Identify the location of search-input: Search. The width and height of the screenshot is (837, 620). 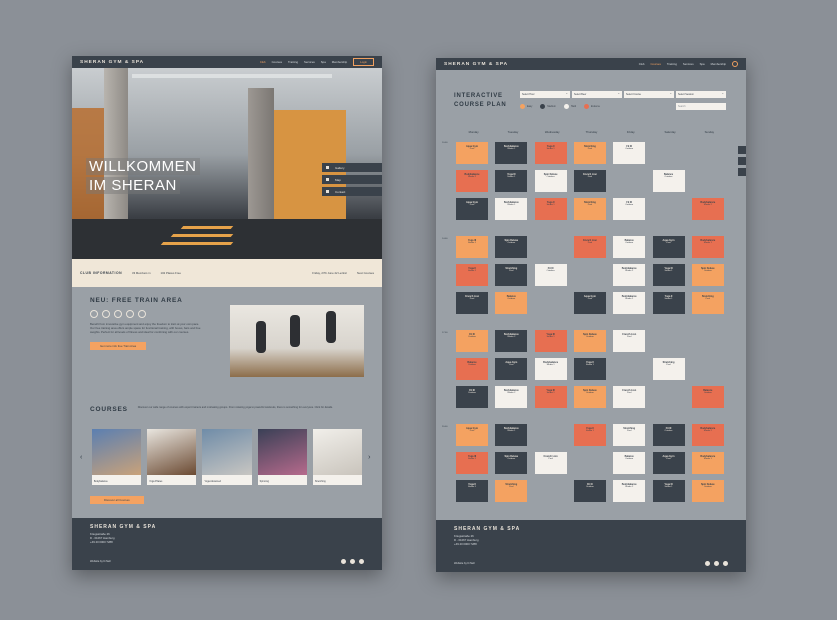
(701, 106).